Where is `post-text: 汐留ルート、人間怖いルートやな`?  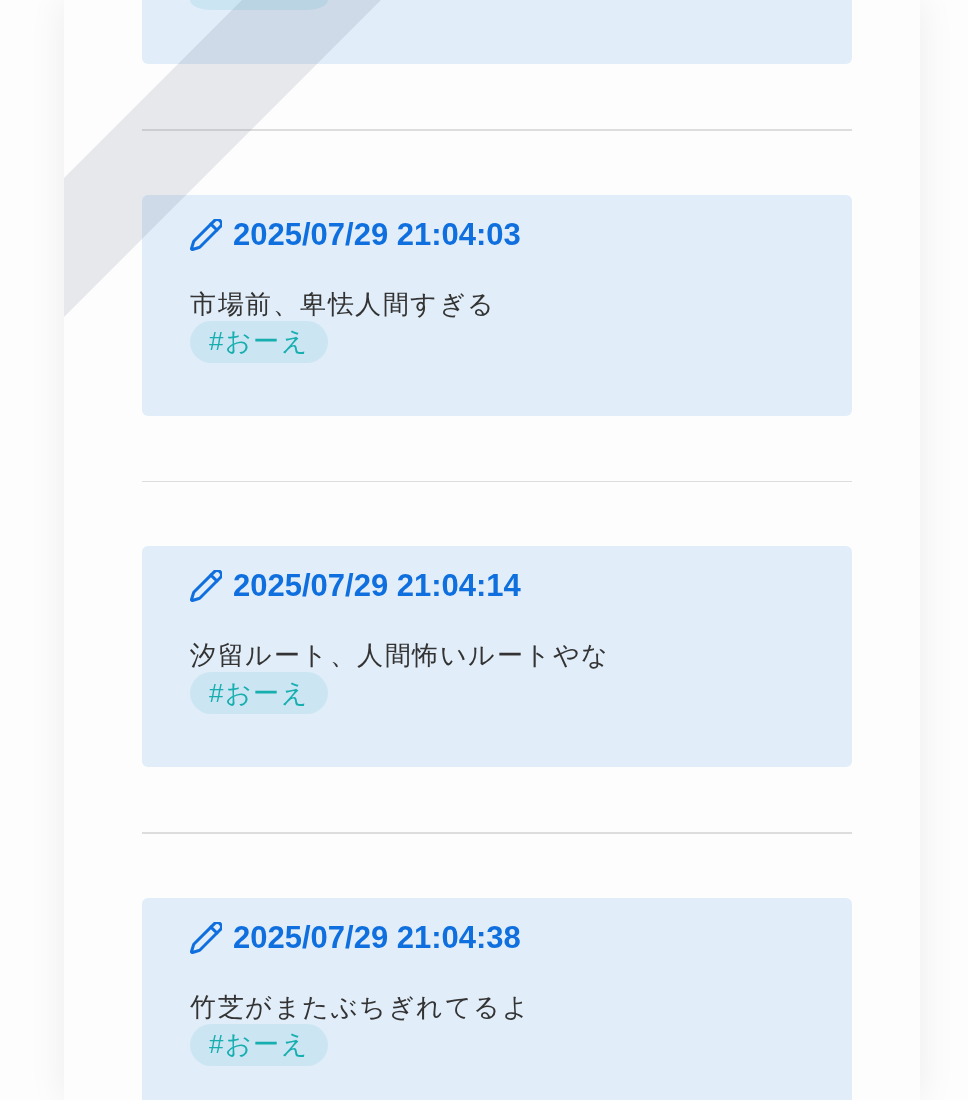
post-text: 汐留ルート、人間怖いルートやな is located at coordinates (400, 655).